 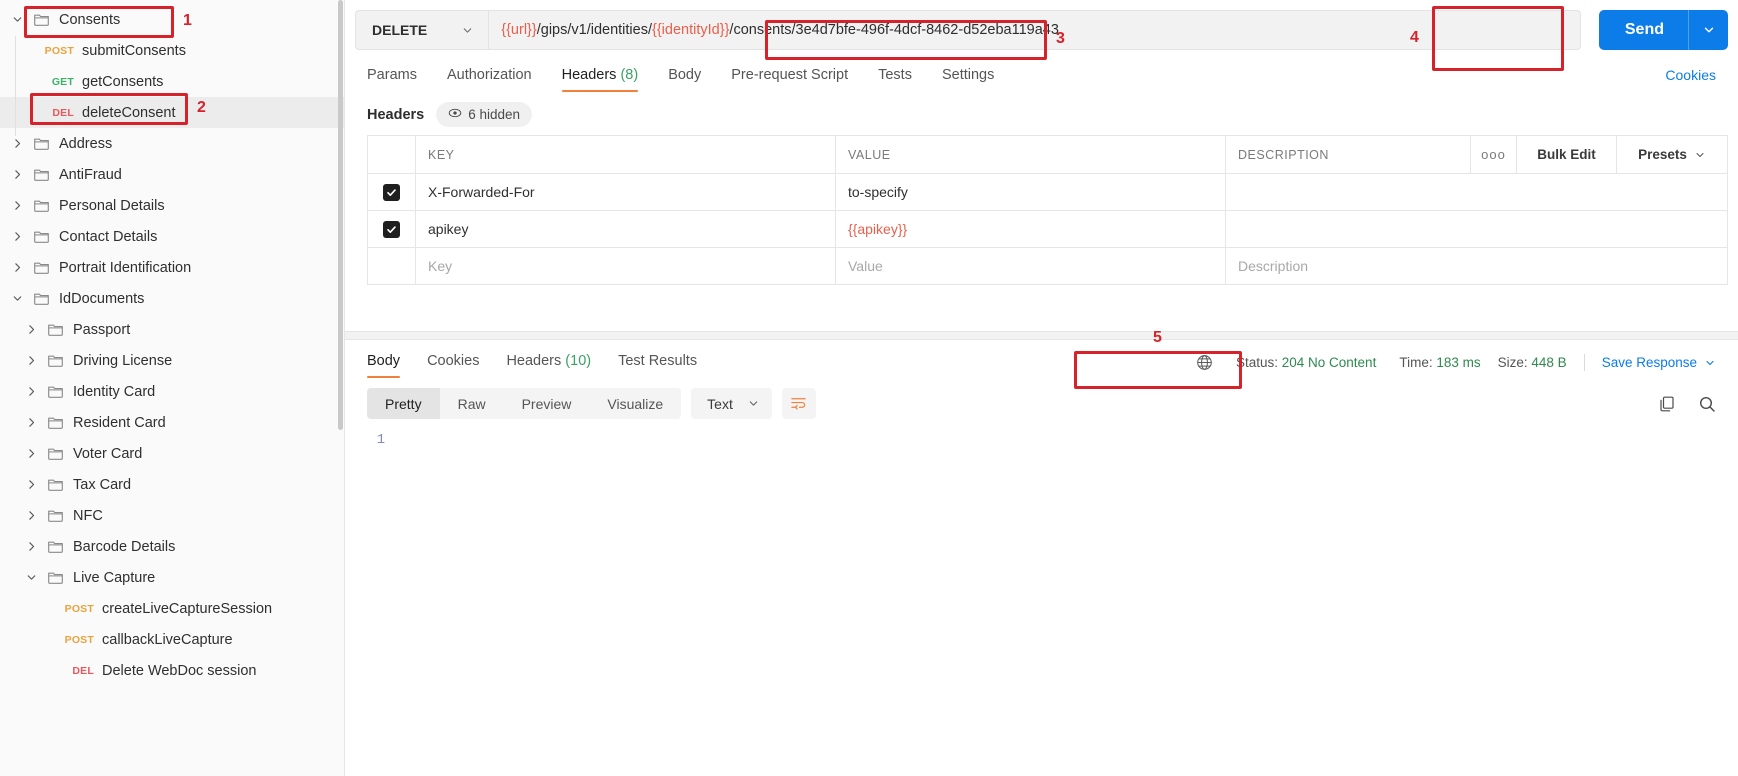 What do you see at coordinates (1273, 266) in the screenshot?
I see `header-description-placeholder: Description` at bounding box center [1273, 266].